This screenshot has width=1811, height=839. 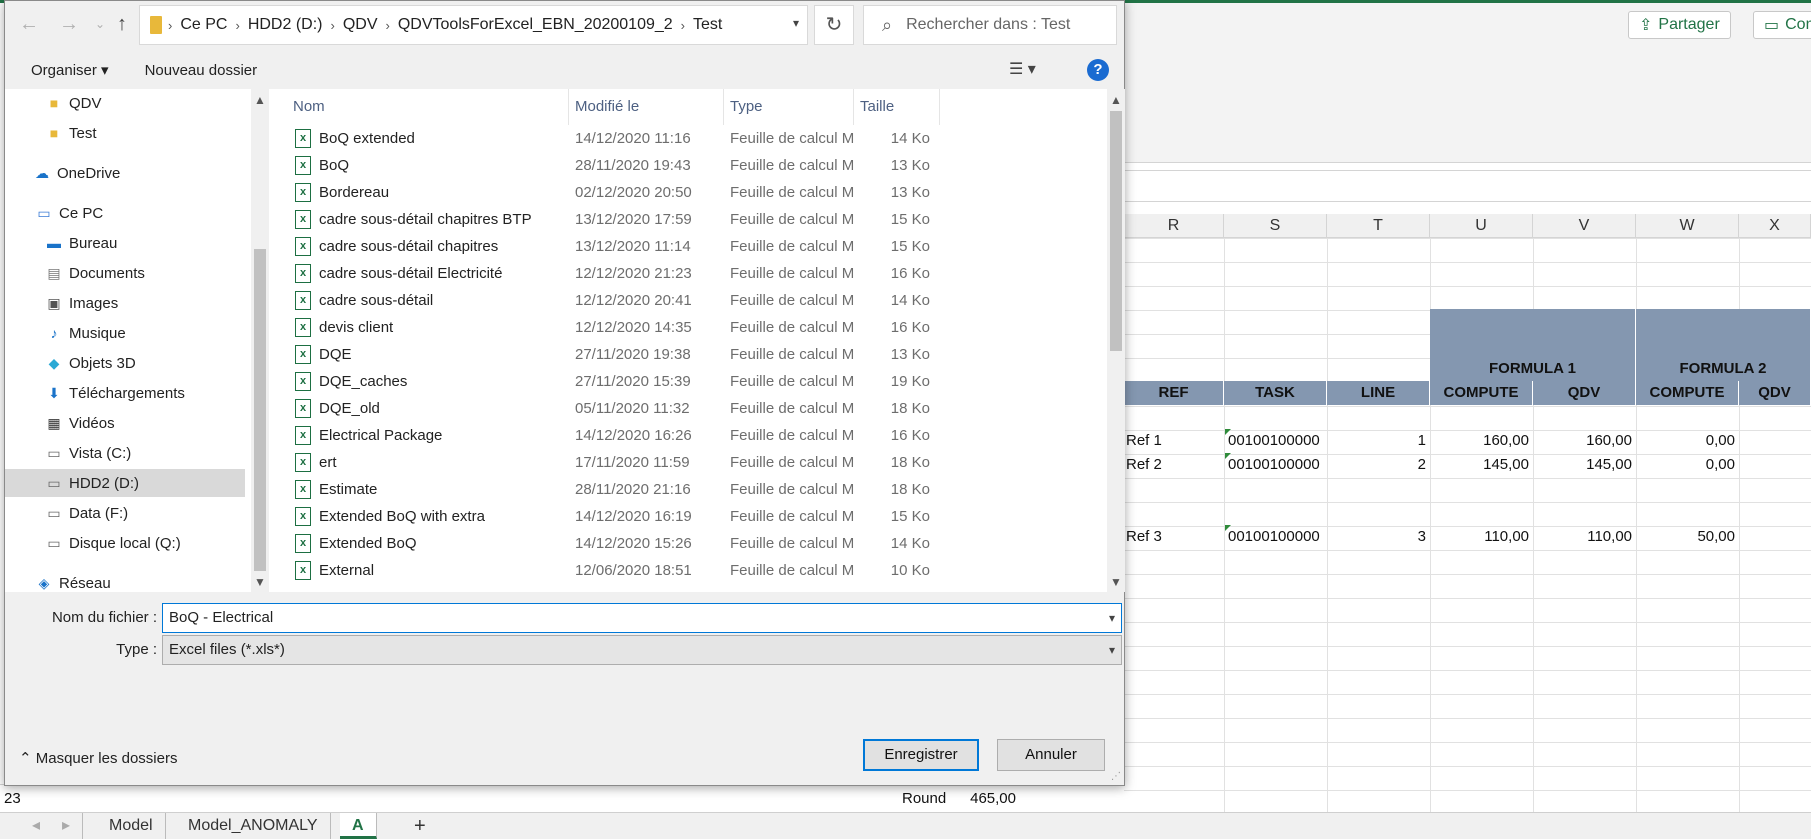 What do you see at coordinates (789, 107) in the screenshot?
I see `column-header-type: Type` at bounding box center [789, 107].